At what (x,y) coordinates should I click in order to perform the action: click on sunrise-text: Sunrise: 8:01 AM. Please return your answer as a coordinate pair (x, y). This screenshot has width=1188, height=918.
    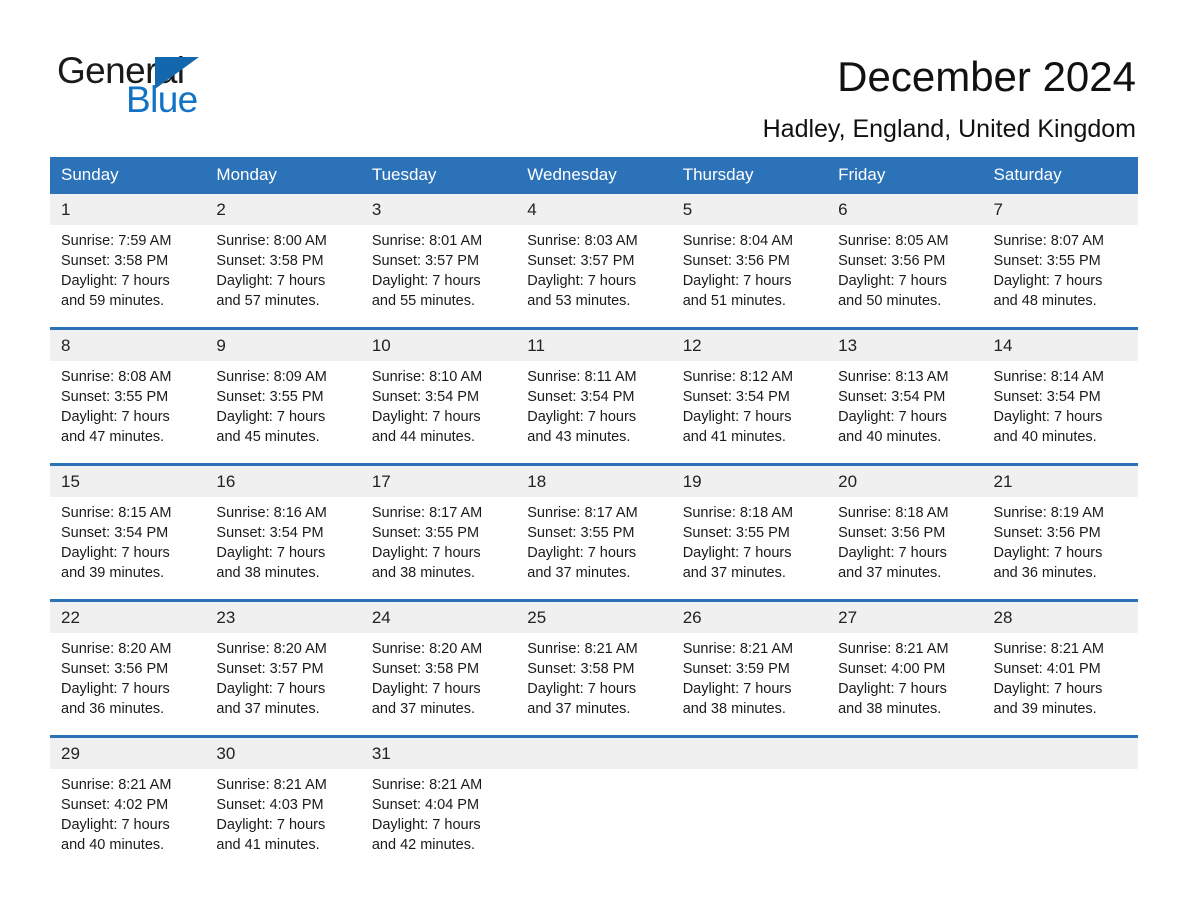
    Looking at the image, I should click on (427, 241).